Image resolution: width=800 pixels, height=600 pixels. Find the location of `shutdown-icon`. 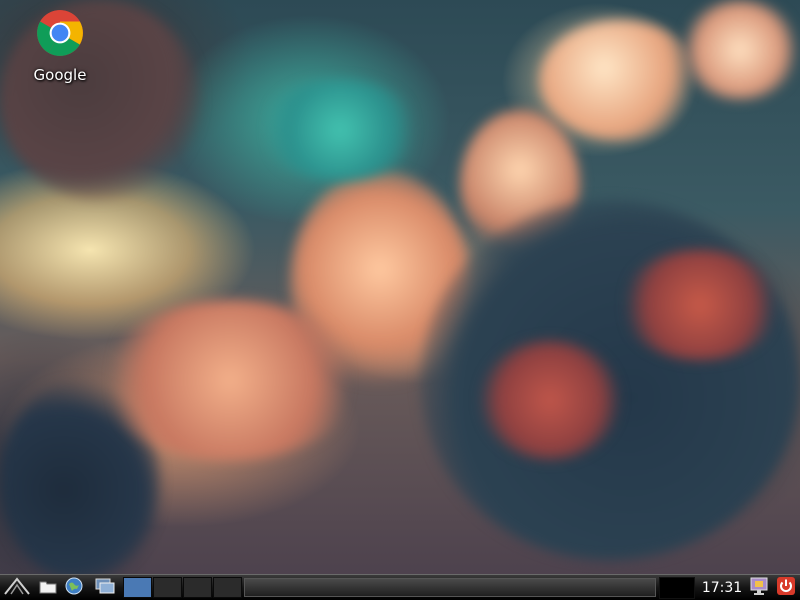

shutdown-icon is located at coordinates (786, 588).